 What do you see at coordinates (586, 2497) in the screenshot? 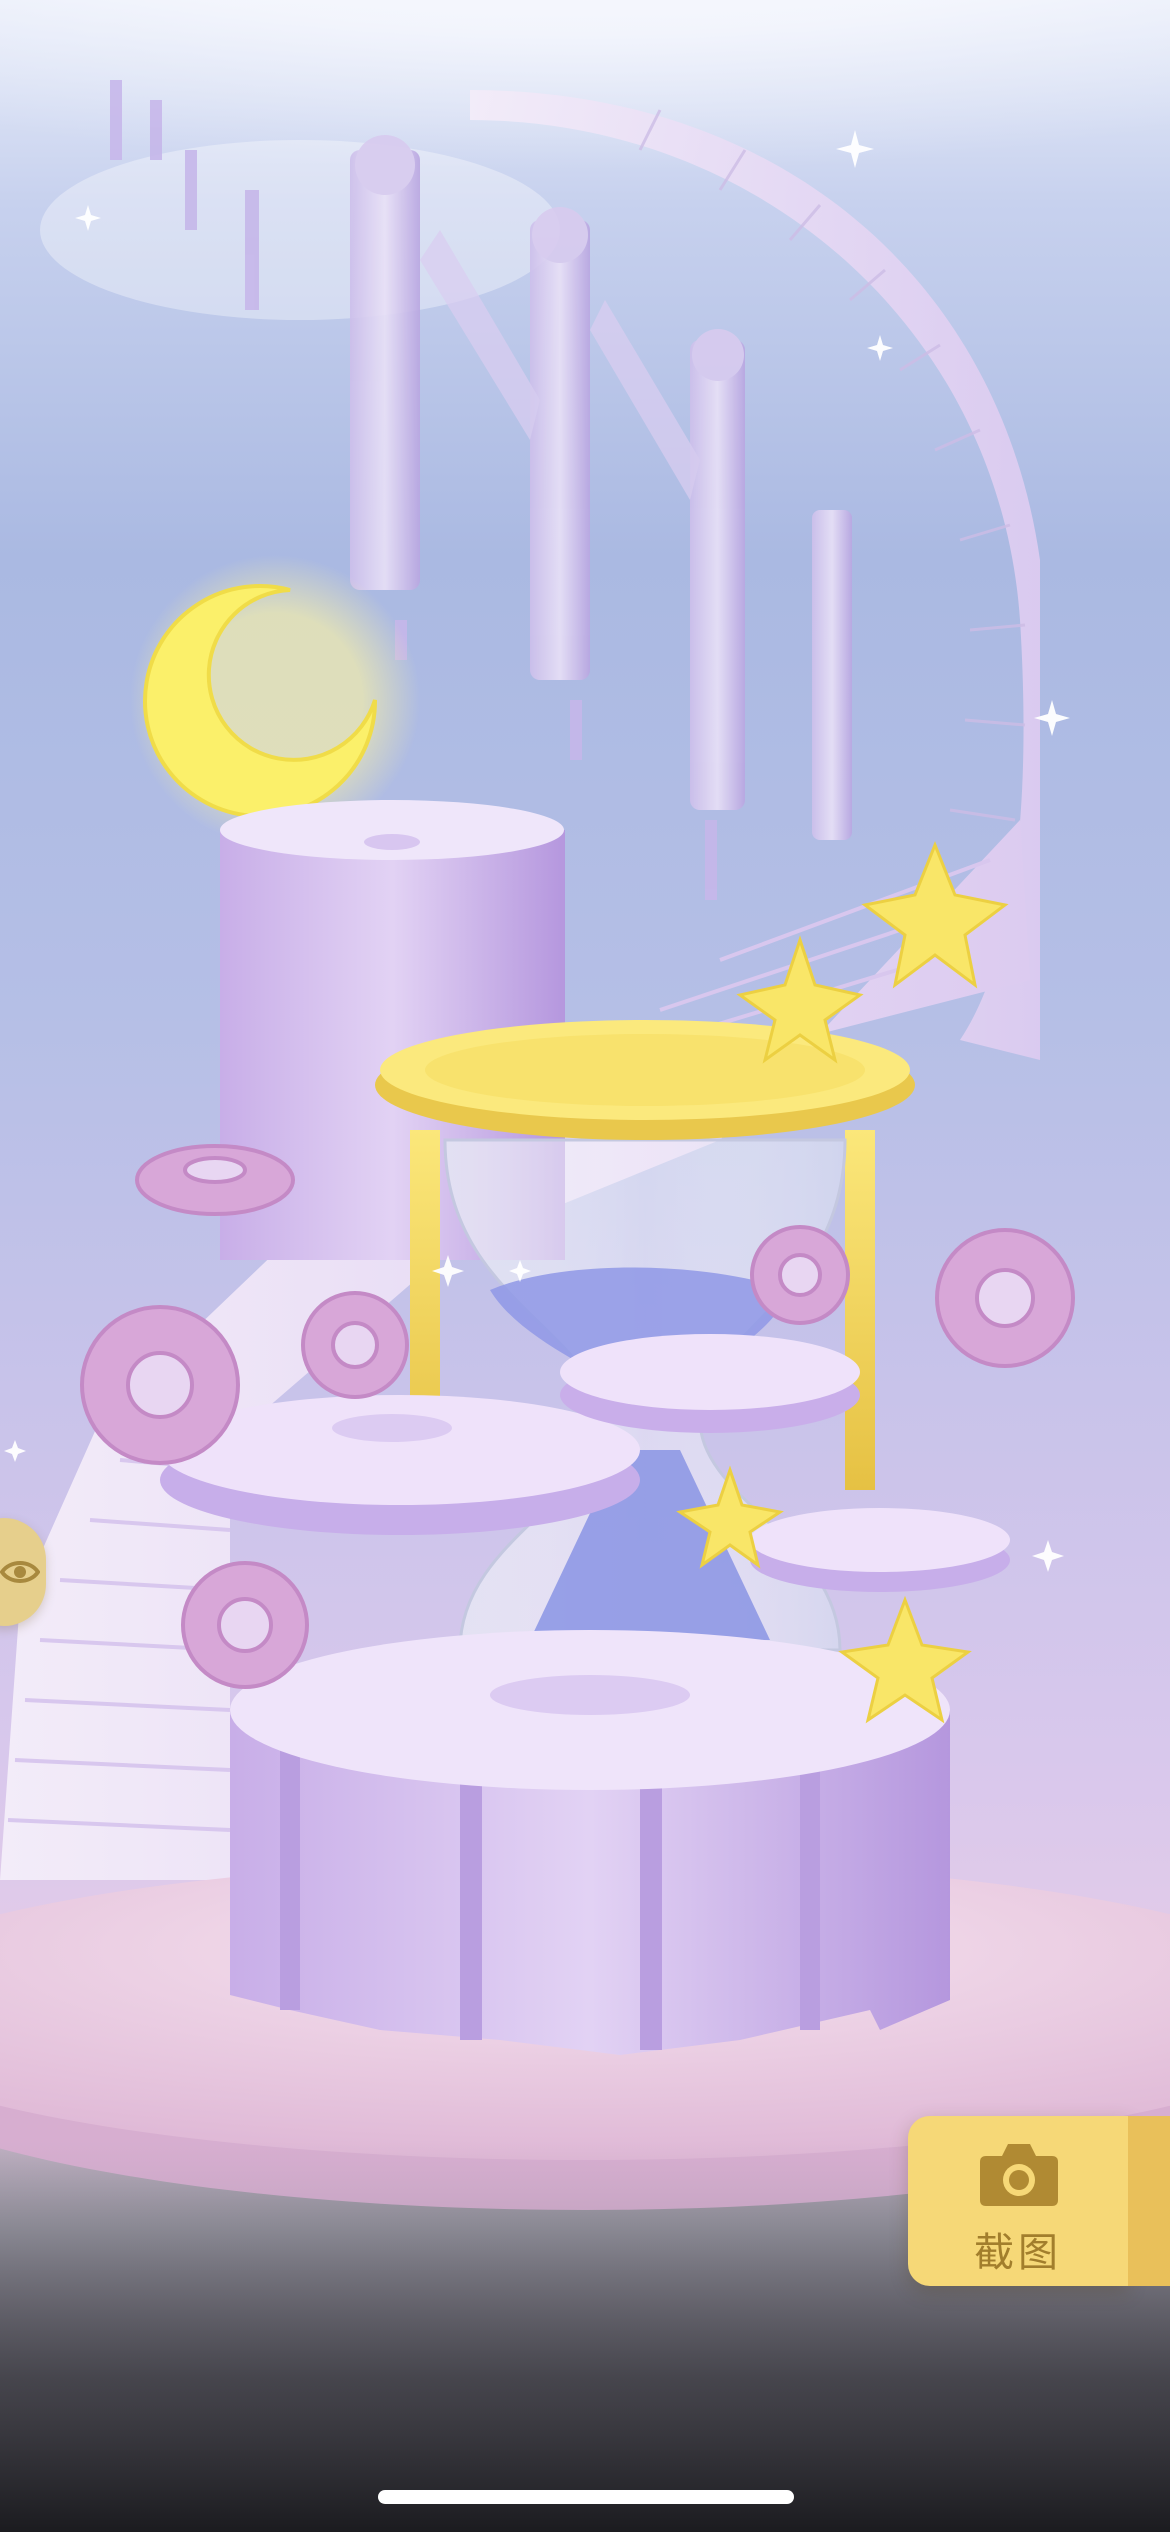
I see `home-indicator` at bounding box center [586, 2497].